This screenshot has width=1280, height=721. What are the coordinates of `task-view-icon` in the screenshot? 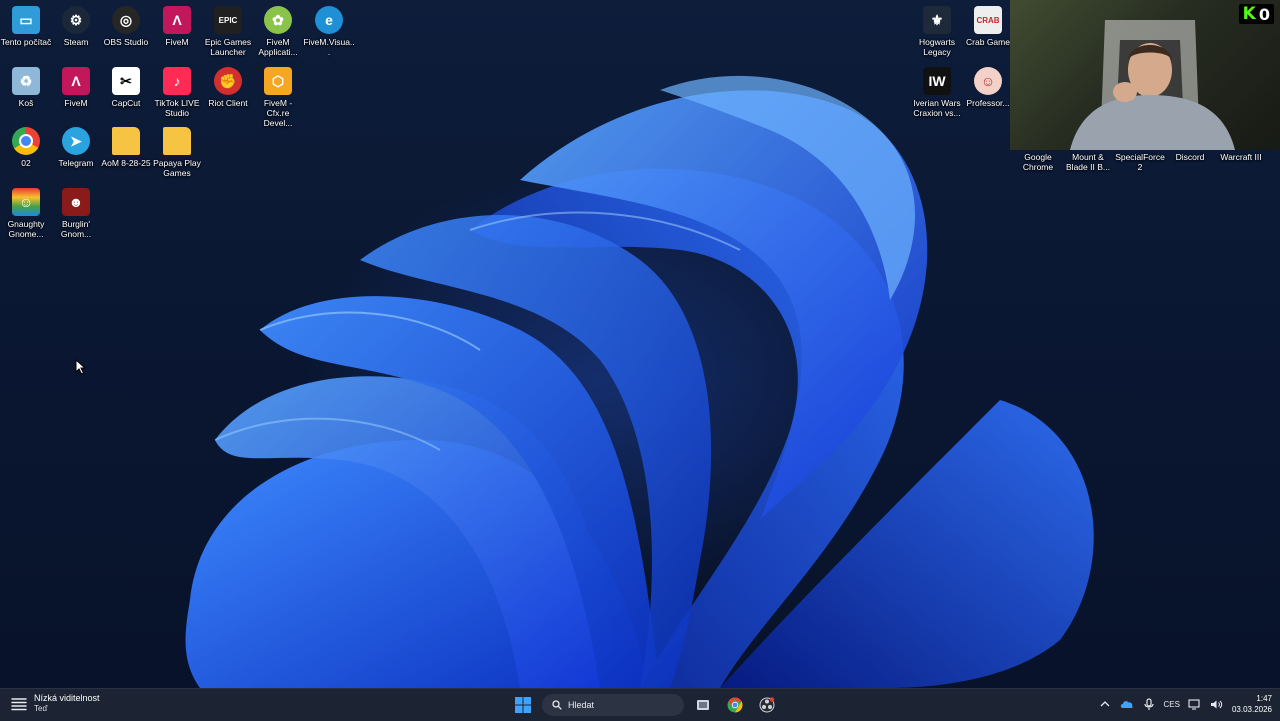 It's located at (703, 705).